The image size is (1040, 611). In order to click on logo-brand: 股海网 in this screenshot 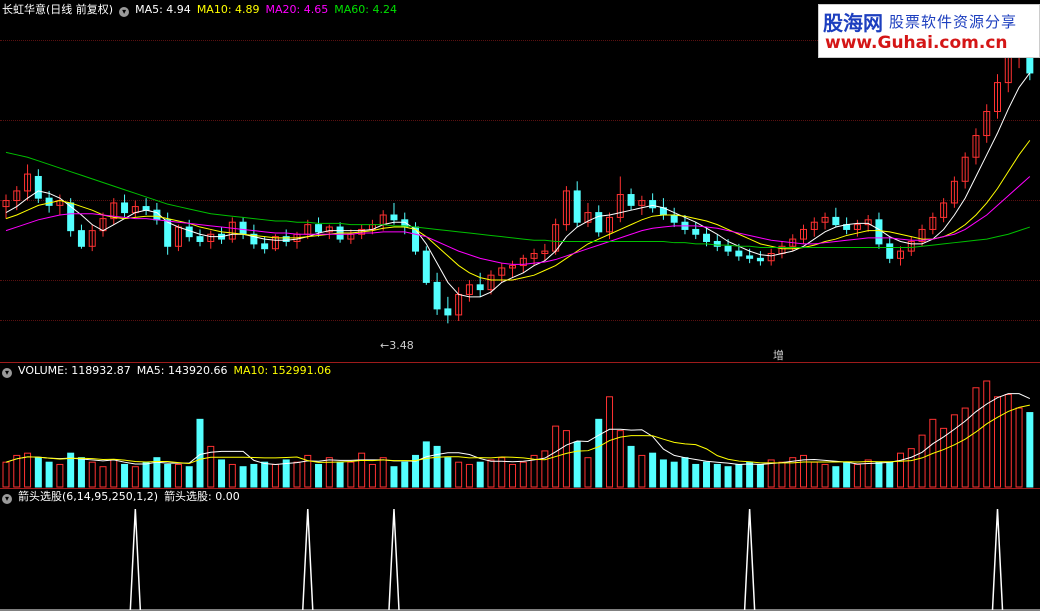, I will do `click(853, 23)`.